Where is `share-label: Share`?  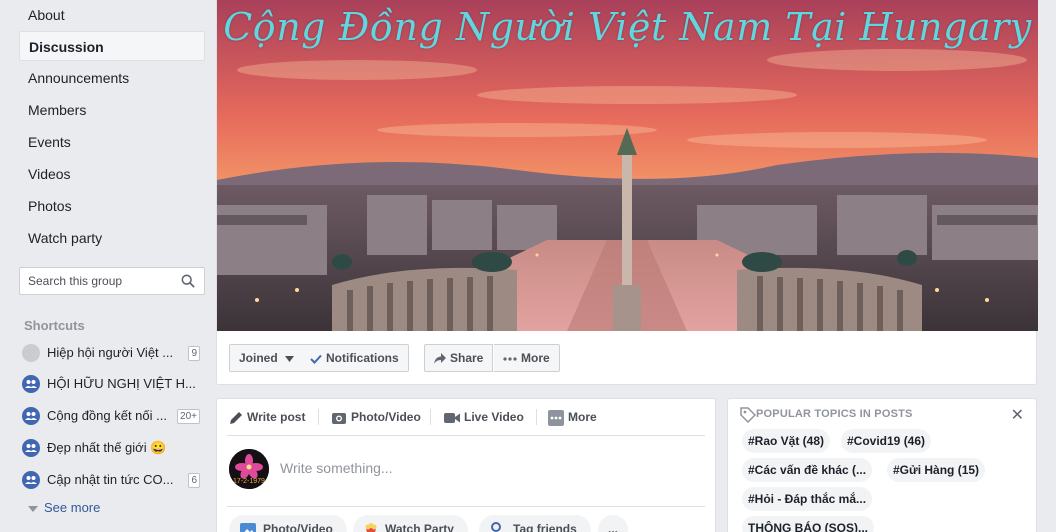 share-label: Share is located at coordinates (467, 358).